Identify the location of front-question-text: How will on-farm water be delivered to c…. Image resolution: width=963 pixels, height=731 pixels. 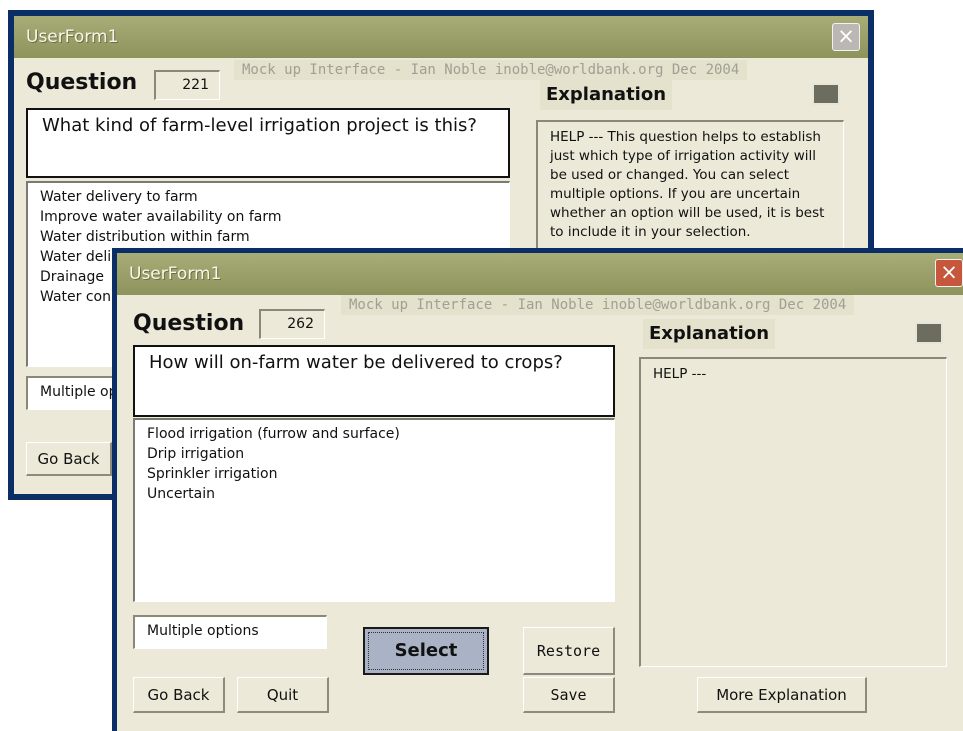
(374, 381).